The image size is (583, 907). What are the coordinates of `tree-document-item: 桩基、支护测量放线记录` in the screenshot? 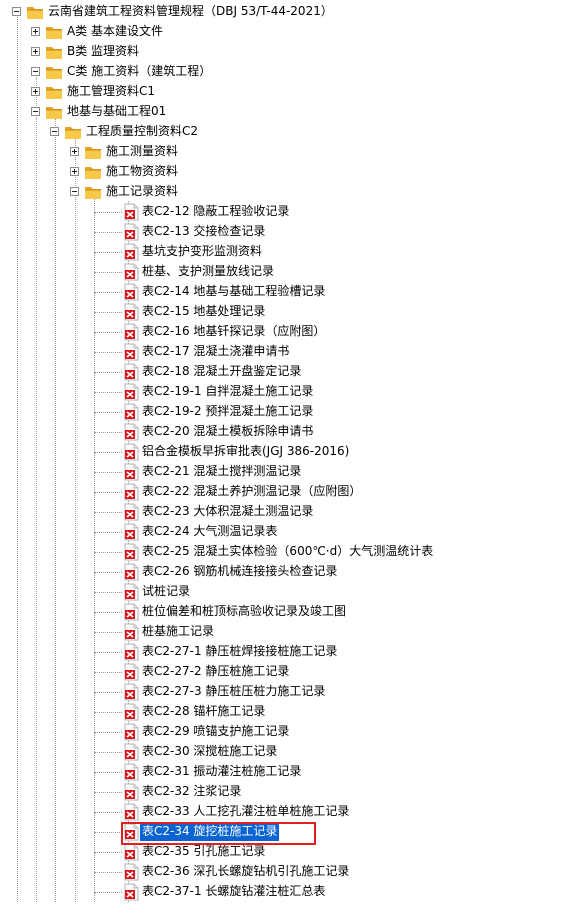 It's located at (291, 272).